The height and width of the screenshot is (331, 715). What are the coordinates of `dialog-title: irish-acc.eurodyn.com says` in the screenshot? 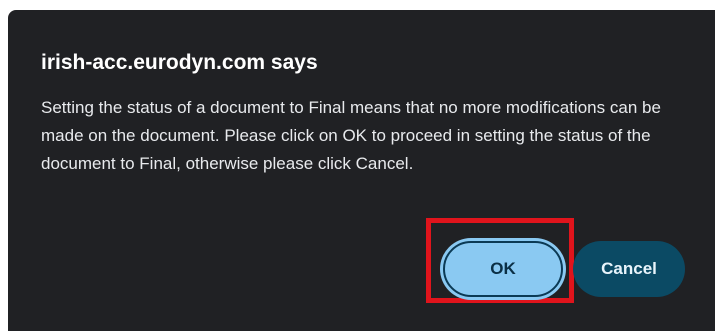 It's located at (179, 62).